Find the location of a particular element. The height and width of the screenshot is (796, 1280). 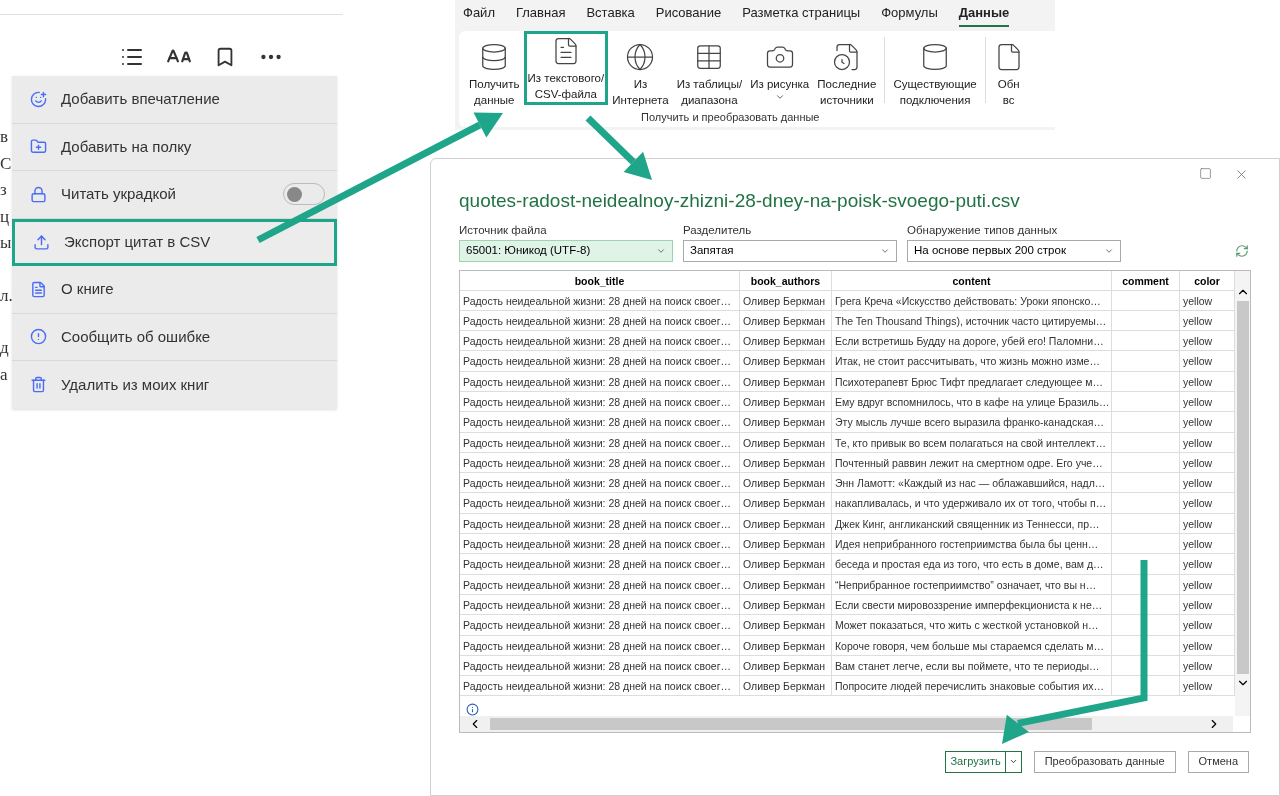

menu-item: Экспорт цитат в CSV is located at coordinates (174, 242).